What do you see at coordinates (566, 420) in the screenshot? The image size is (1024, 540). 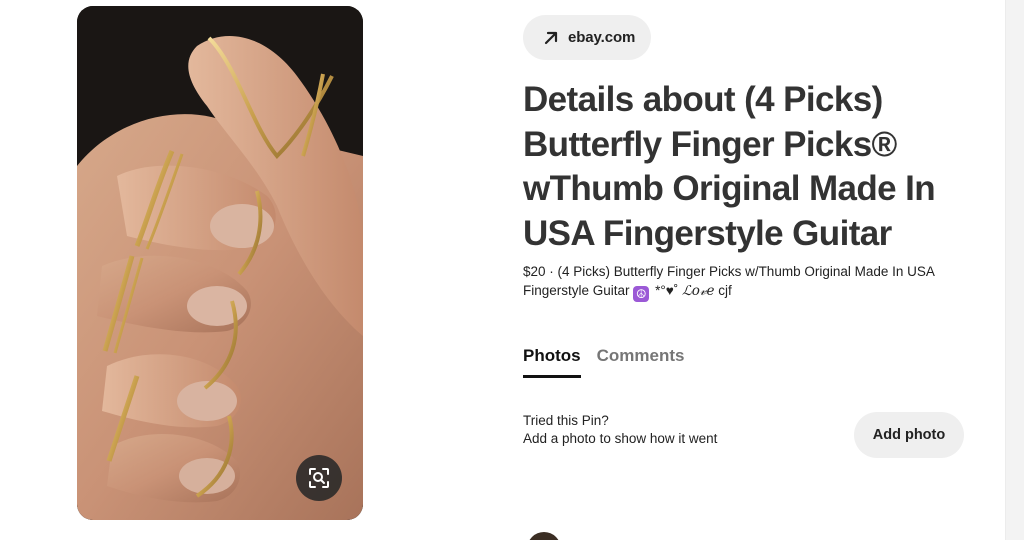 I see `tried-question: Tried this Pin?` at bounding box center [566, 420].